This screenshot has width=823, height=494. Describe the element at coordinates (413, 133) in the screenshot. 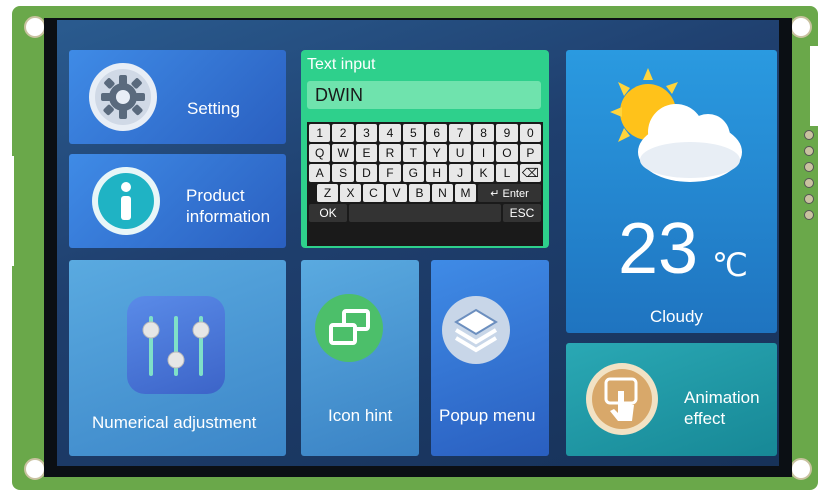

I see `key: 5` at that location.